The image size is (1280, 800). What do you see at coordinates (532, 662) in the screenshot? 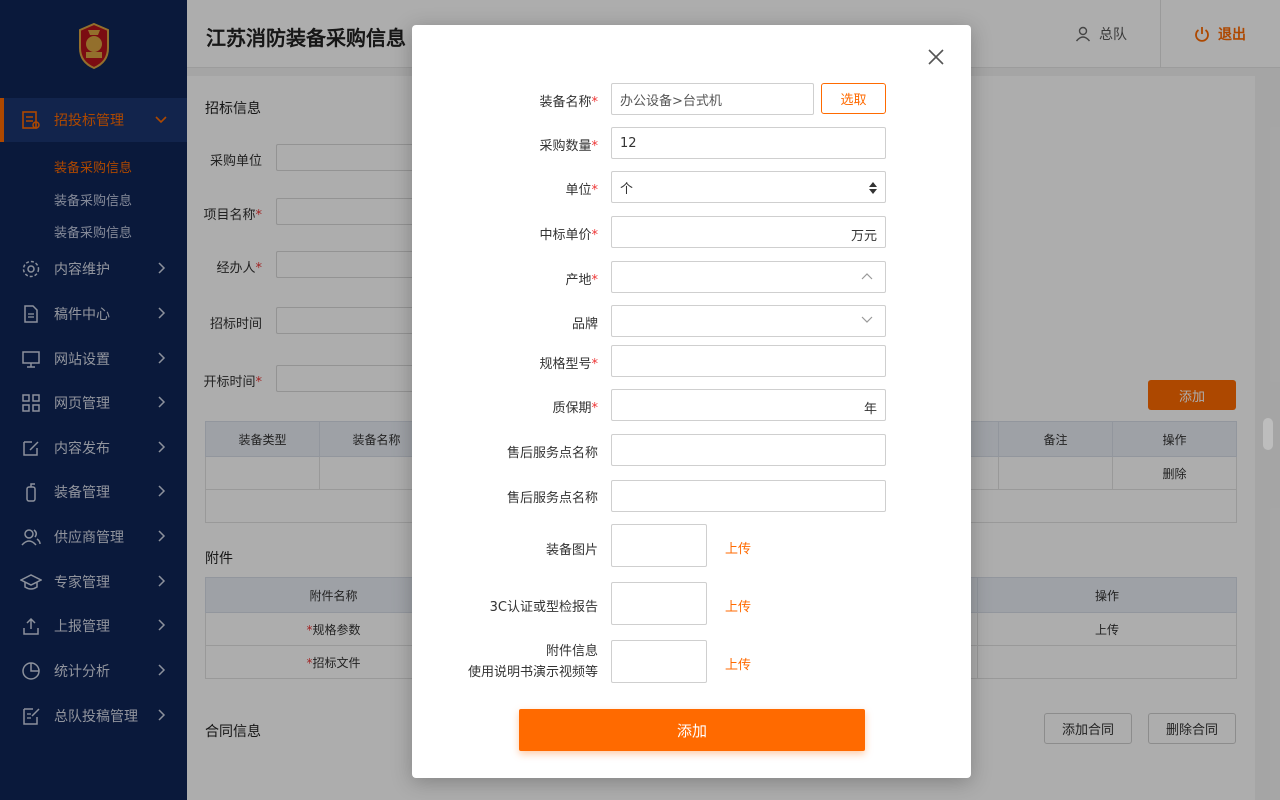
I see `label-attachment-info: 附件信息 使用说明书演示视频等` at bounding box center [532, 662].